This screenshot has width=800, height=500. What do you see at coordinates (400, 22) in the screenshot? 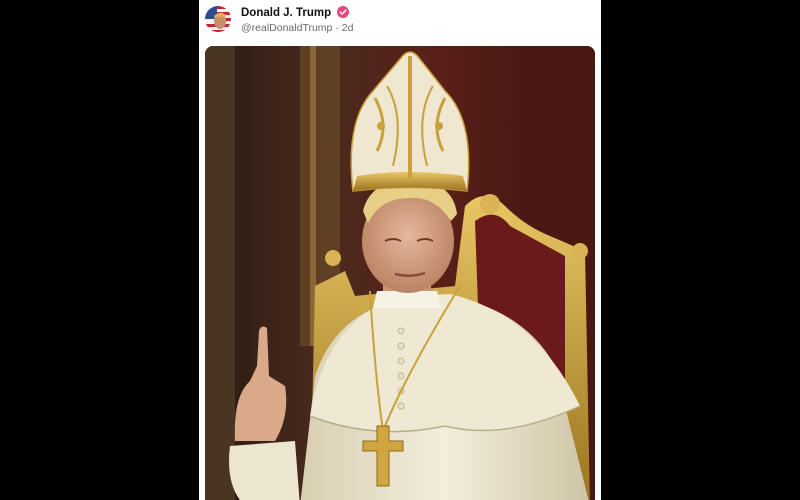
I see `post-header: Donald J. Trump @realDonaldTrump · 2d` at bounding box center [400, 22].